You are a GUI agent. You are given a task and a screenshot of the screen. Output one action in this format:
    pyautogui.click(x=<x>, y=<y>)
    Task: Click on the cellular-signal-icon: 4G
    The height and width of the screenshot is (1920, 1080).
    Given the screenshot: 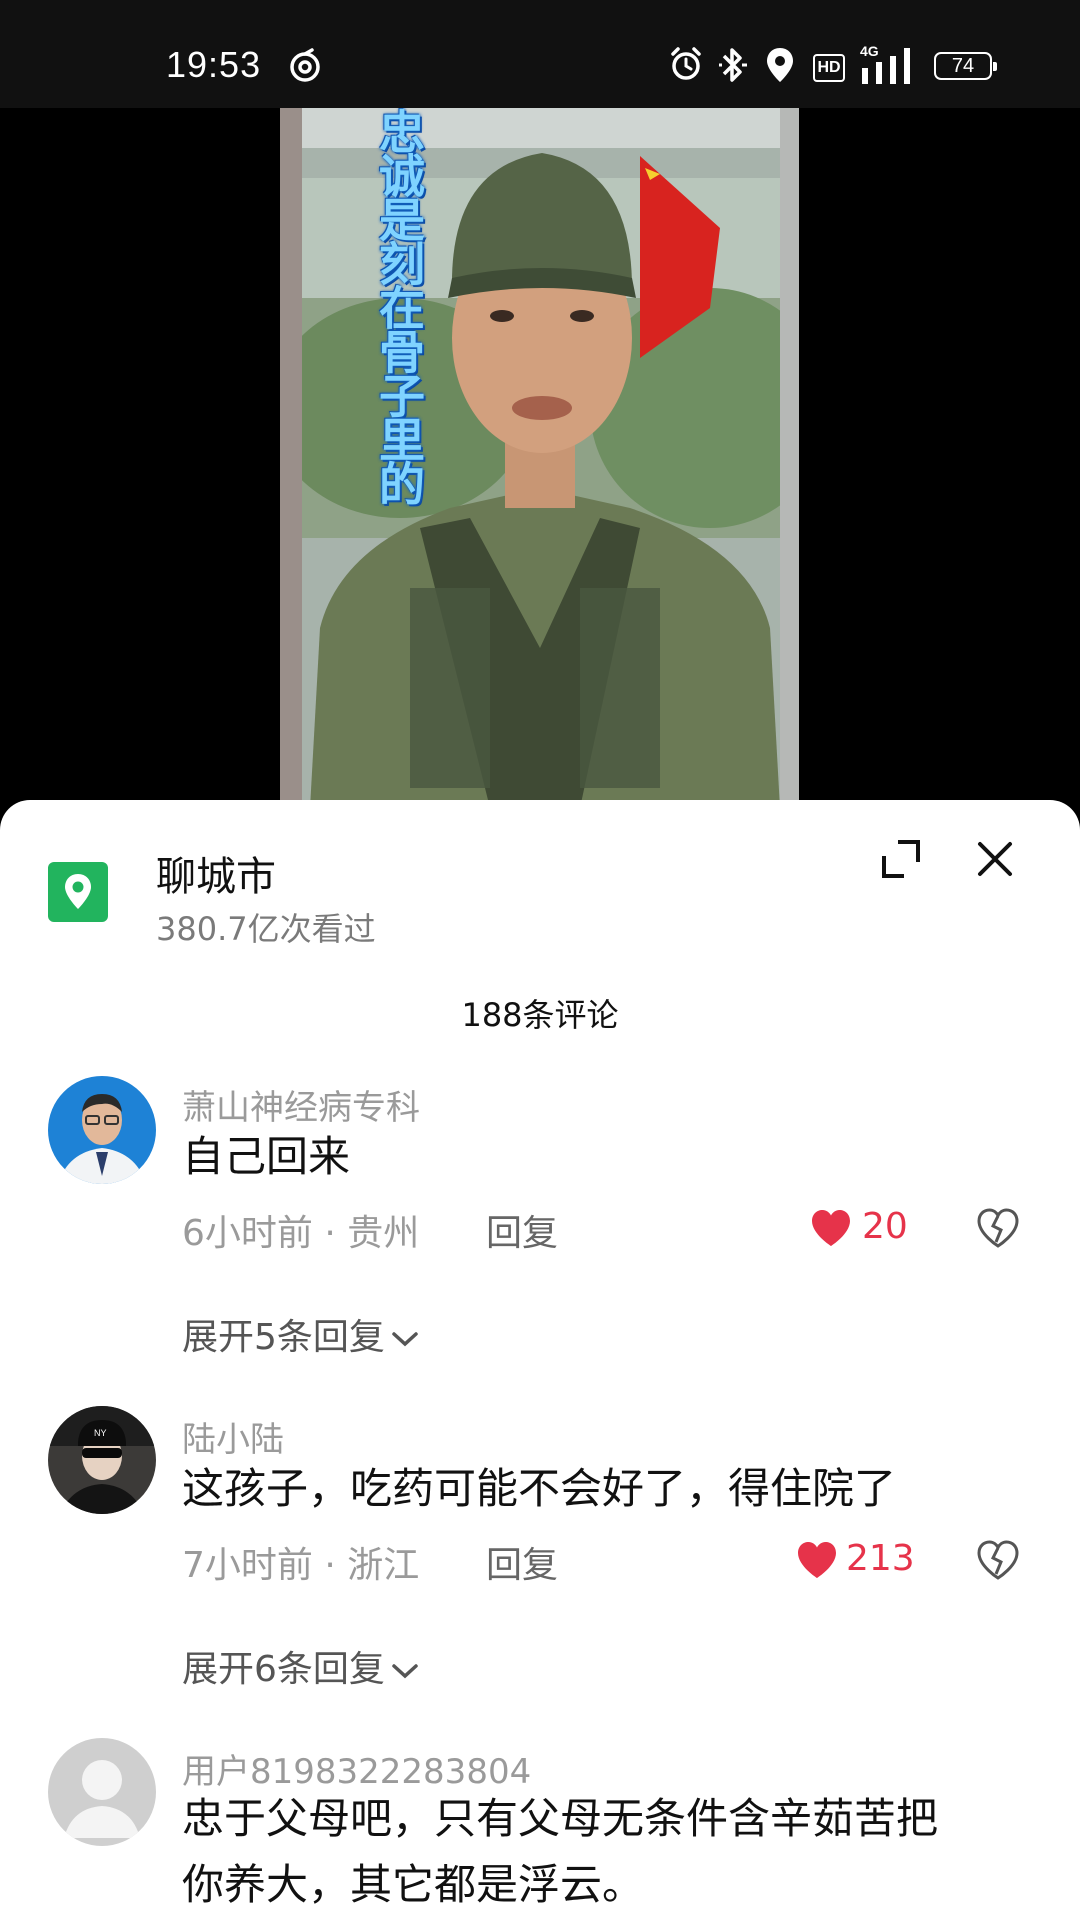 What is the action you would take?
    pyautogui.click(x=885, y=63)
    